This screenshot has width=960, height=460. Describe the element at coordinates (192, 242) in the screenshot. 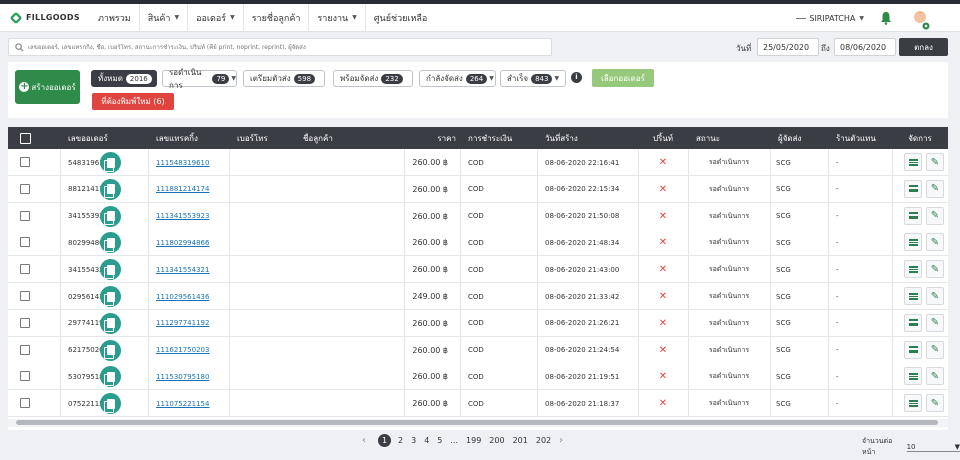

I see `cell-tracking: 111802994866` at that location.